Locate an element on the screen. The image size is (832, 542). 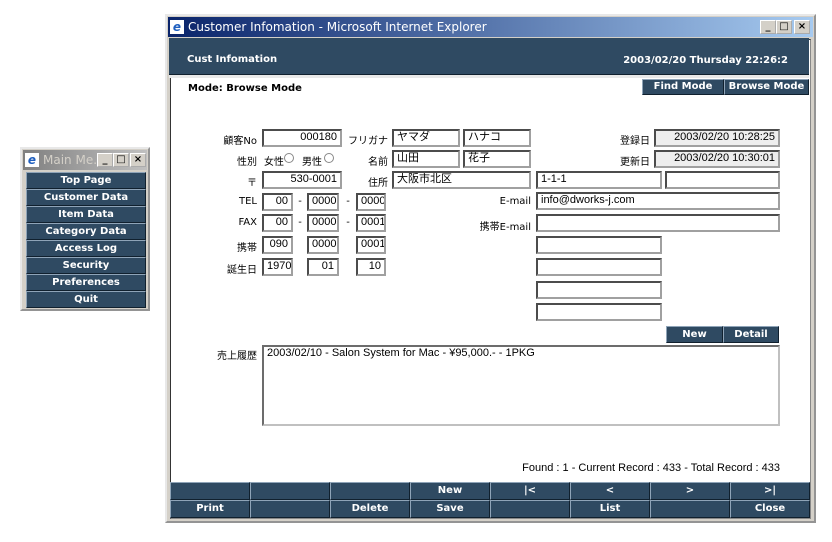
male-label: 男性 is located at coordinates (312, 162).